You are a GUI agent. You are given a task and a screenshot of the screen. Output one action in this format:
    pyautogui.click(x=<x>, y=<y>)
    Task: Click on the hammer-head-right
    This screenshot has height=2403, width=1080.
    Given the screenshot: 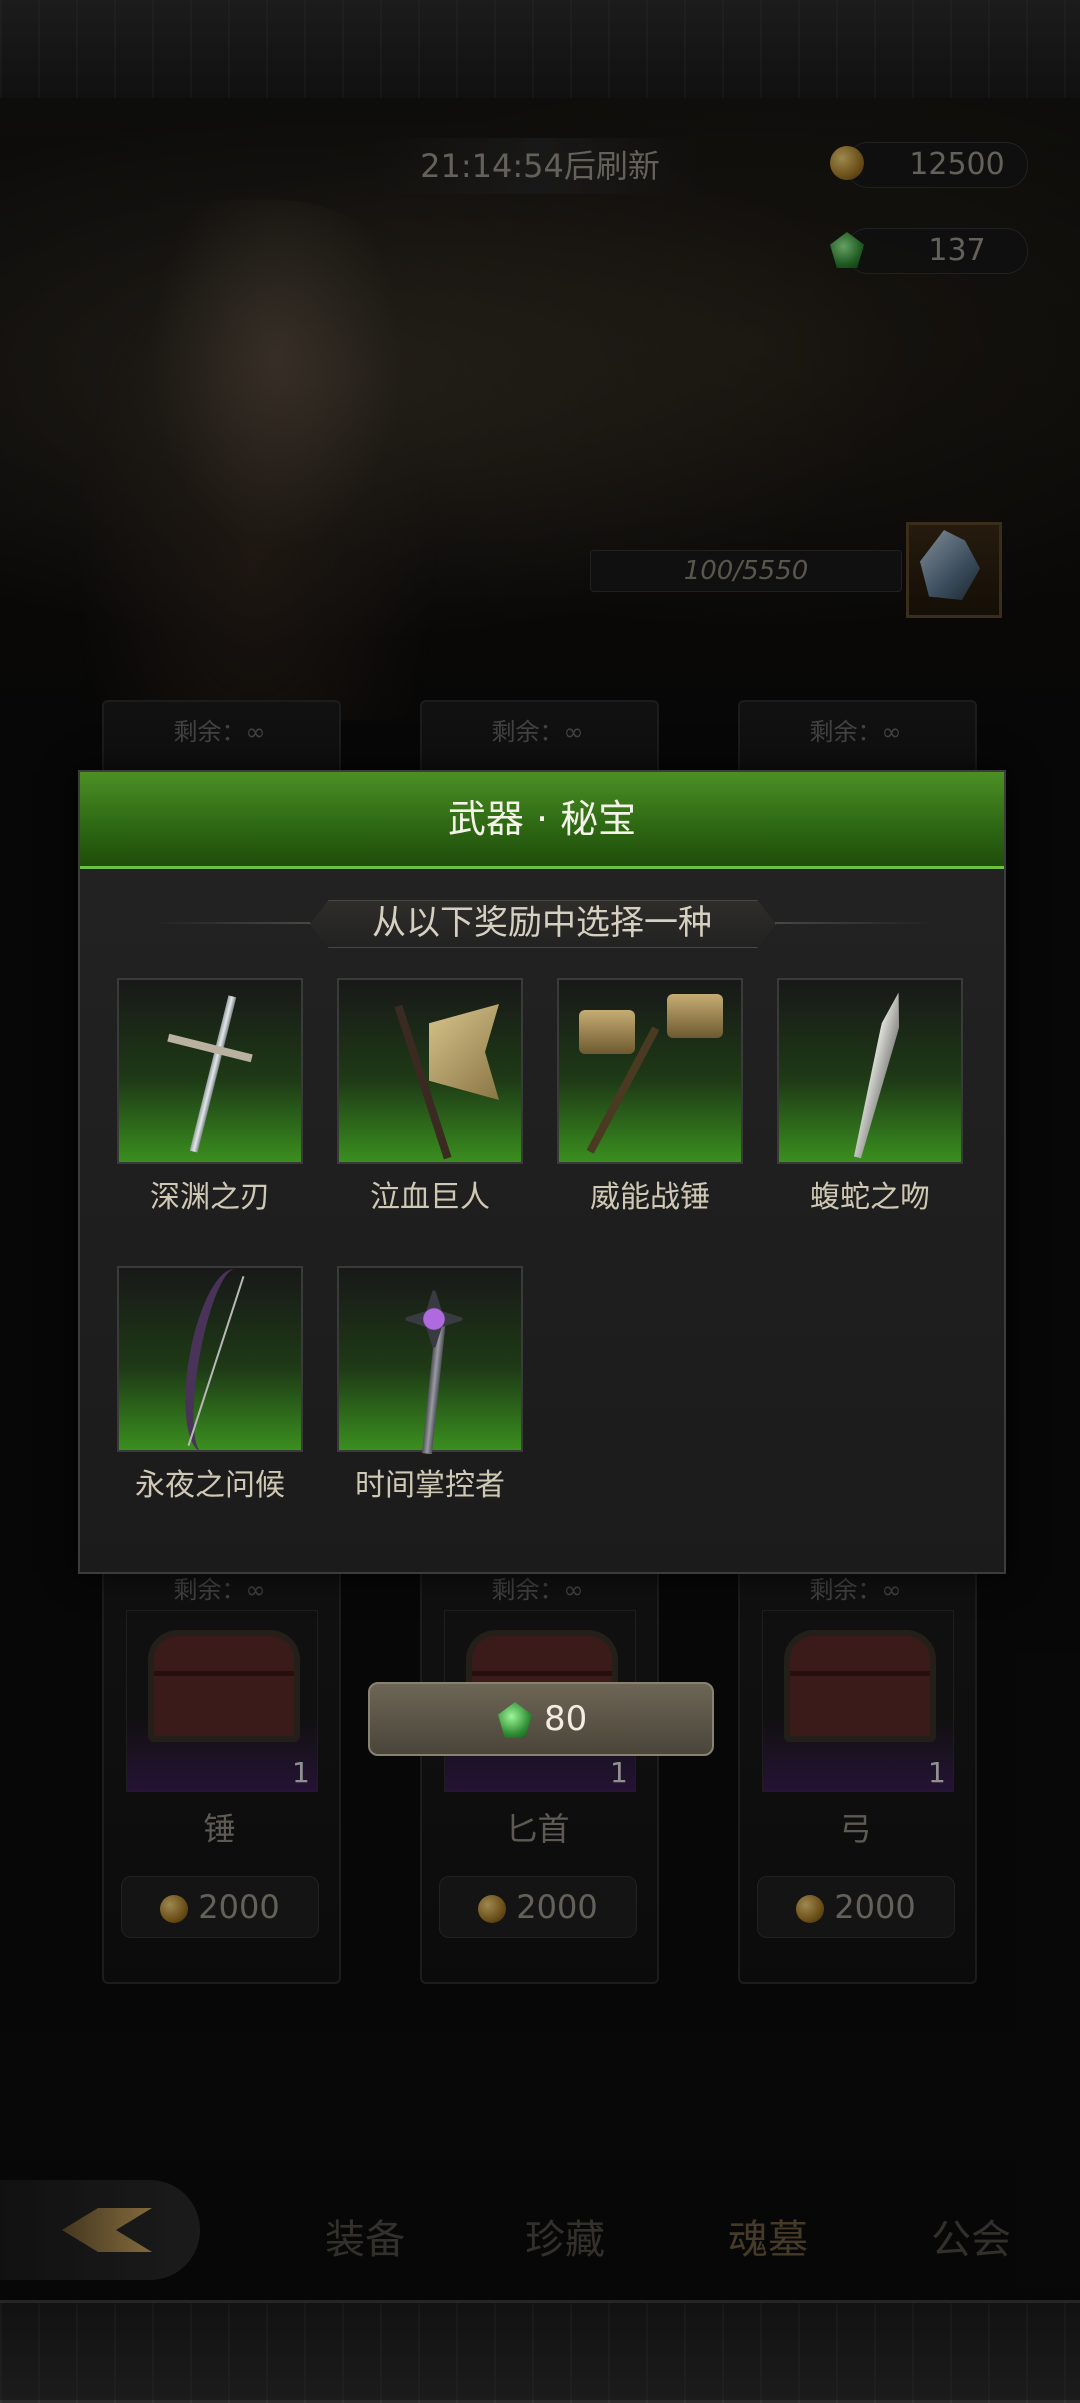 What is the action you would take?
    pyautogui.click(x=695, y=1016)
    